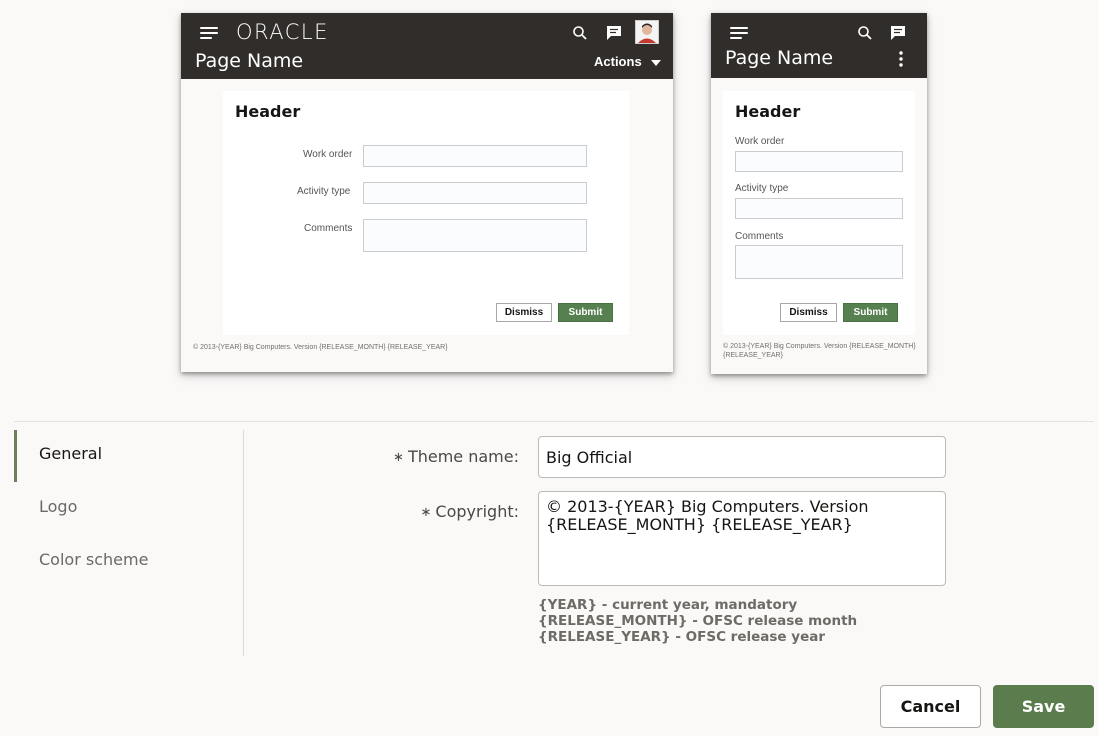 Image resolution: width=1099 pixels, height=736 pixels. Describe the element at coordinates (742, 457) in the screenshot. I see `theme-name-input` at that location.